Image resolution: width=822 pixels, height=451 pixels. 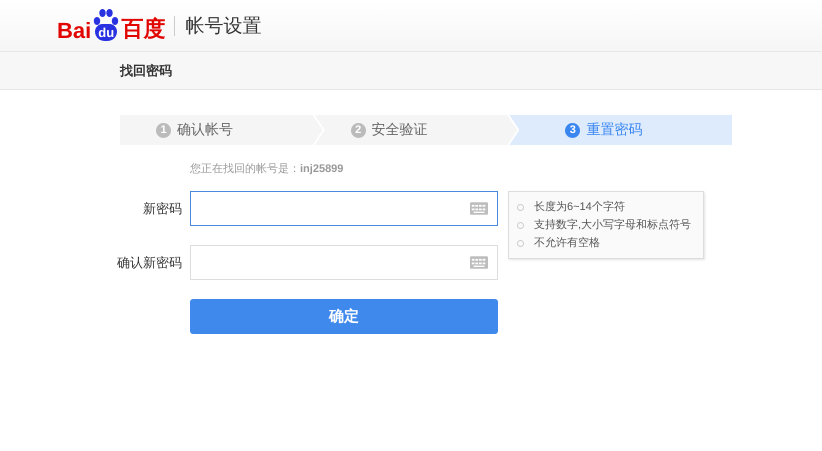 What do you see at coordinates (163, 130) in the screenshot?
I see `step-number: 1` at bounding box center [163, 130].